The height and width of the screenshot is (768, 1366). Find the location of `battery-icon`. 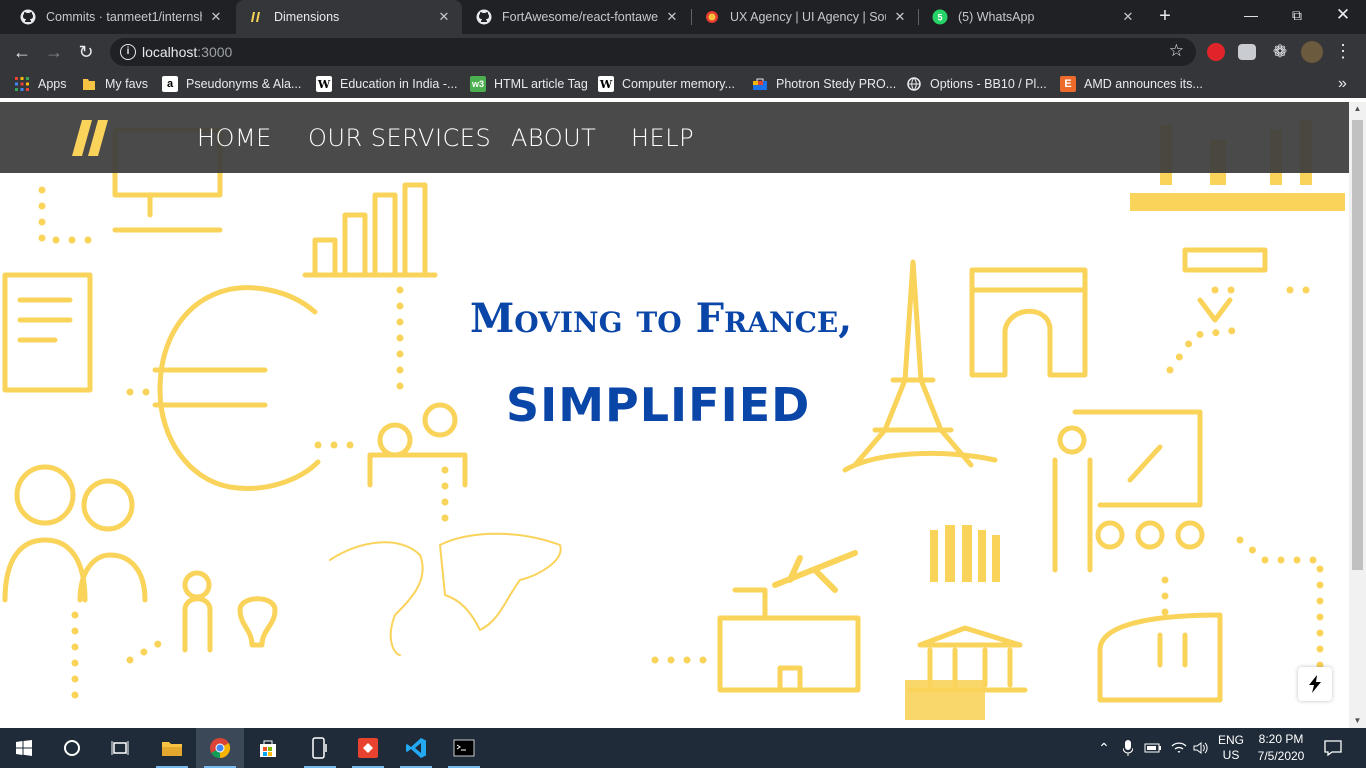

battery-icon is located at coordinates (1153, 748).